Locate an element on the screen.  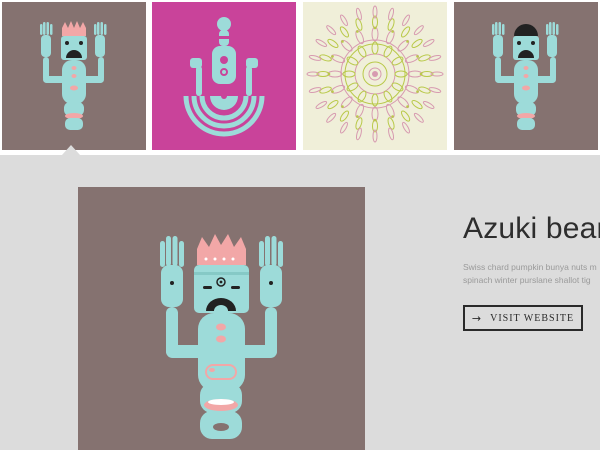
thumbnail-totem-king is located at coordinates (74, 76).